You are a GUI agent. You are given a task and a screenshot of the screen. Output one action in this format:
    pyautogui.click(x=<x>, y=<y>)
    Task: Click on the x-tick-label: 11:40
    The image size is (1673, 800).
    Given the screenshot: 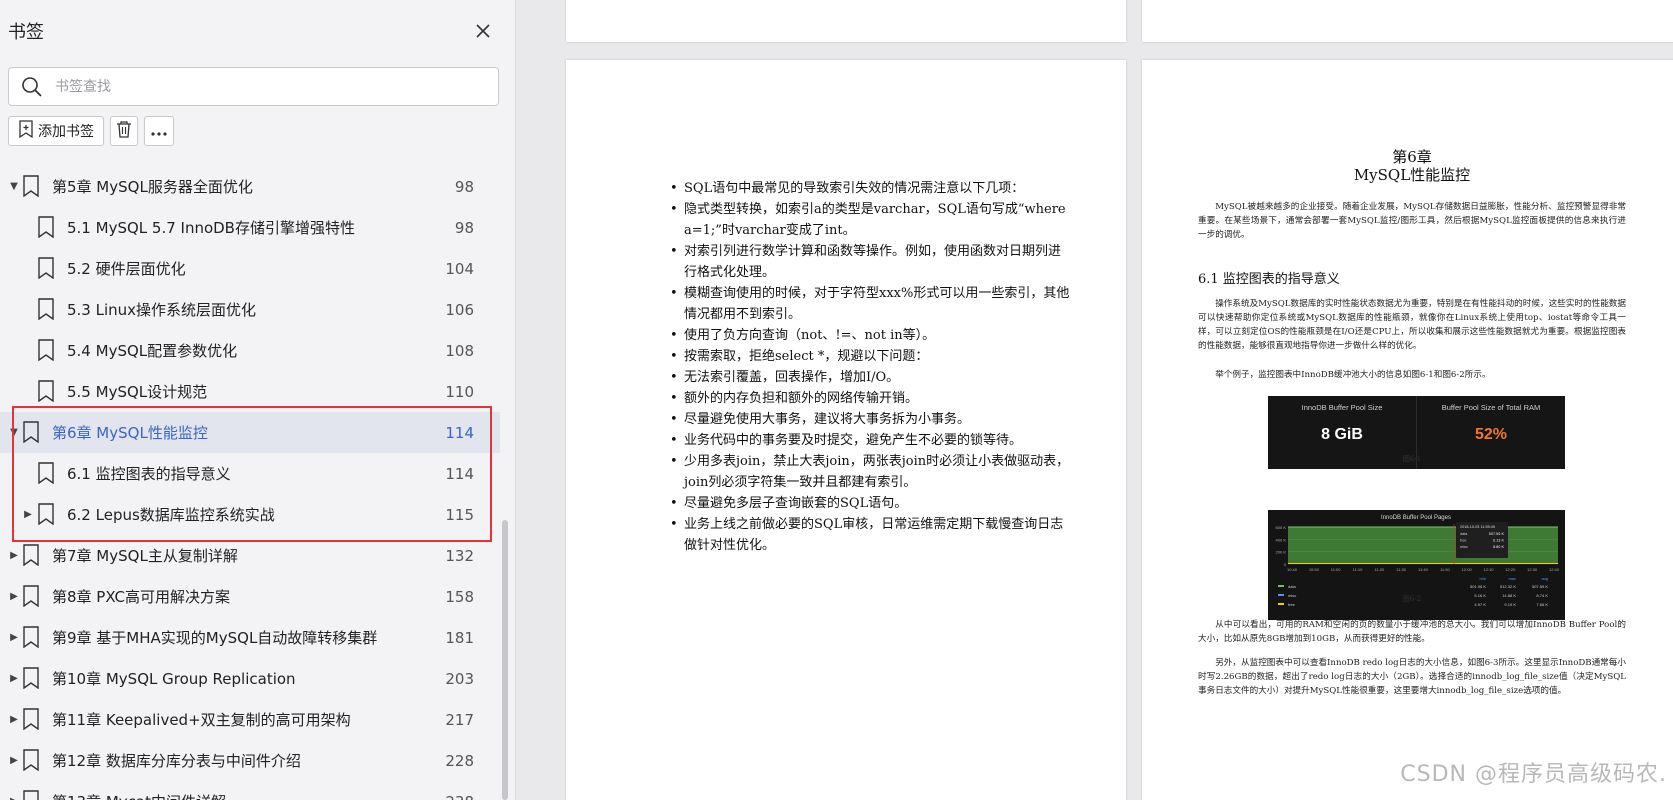 What is the action you would take?
    pyautogui.click(x=1423, y=569)
    